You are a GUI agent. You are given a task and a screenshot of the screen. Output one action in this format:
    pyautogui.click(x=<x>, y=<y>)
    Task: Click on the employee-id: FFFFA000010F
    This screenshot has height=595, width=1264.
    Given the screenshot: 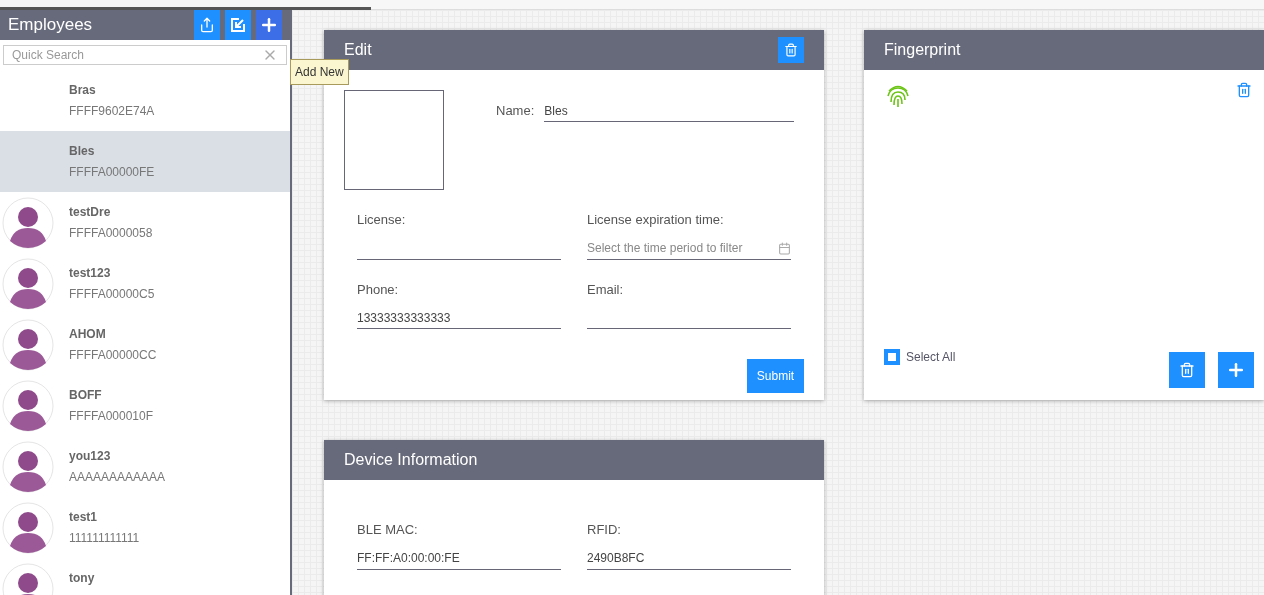 What is the action you would take?
    pyautogui.click(x=111, y=416)
    